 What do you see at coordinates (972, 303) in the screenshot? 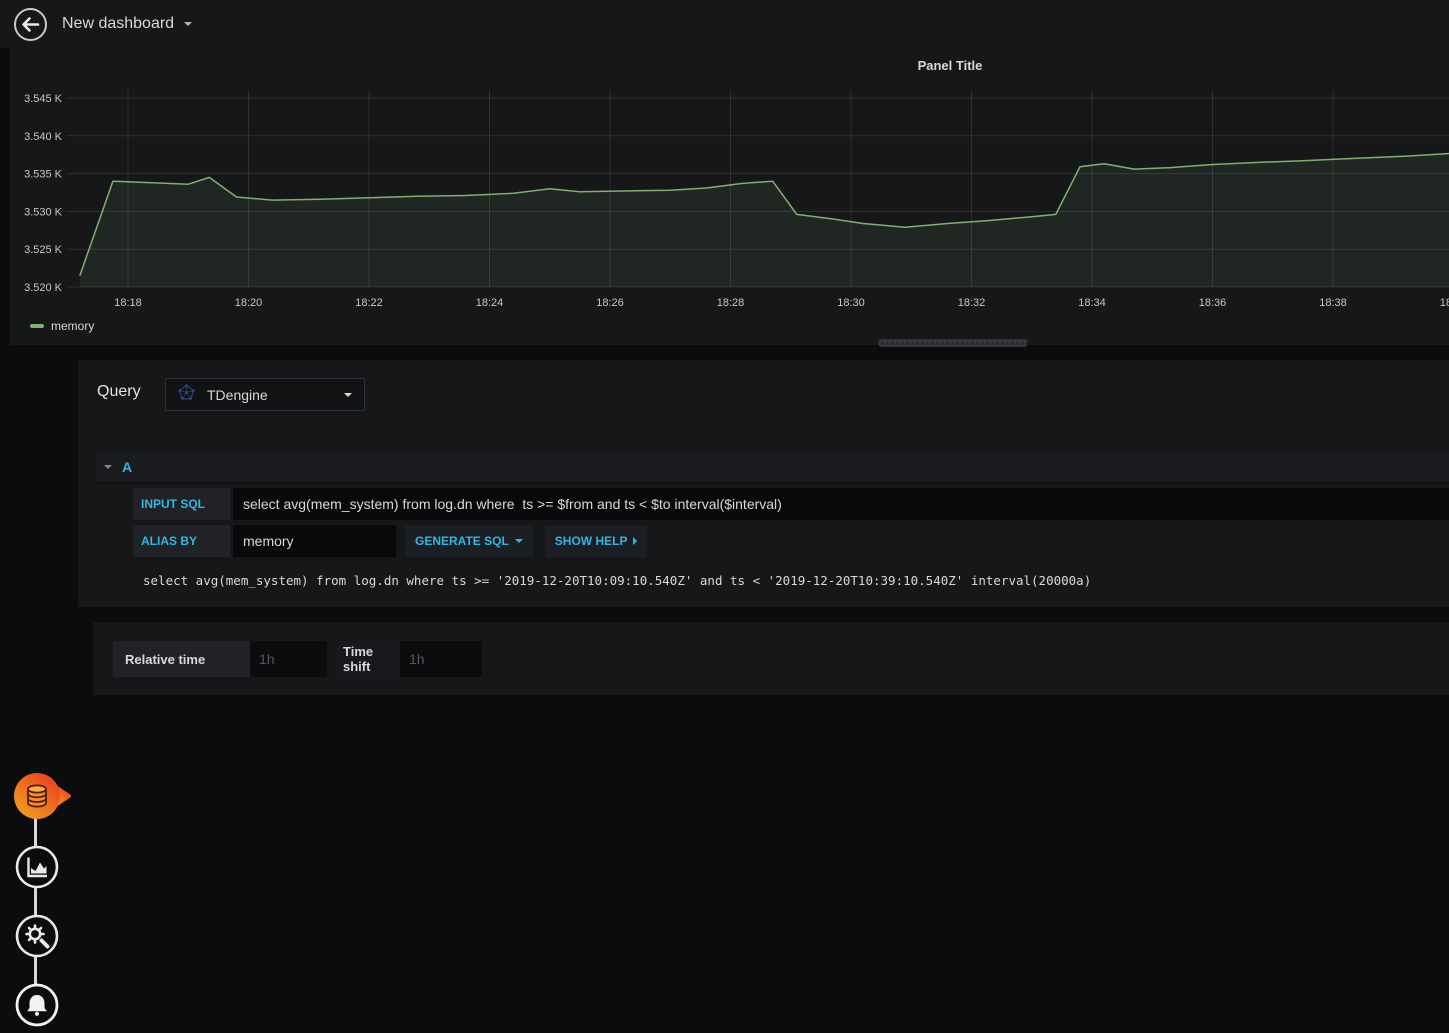
I see `x-axis-tick-label: 18:32` at bounding box center [972, 303].